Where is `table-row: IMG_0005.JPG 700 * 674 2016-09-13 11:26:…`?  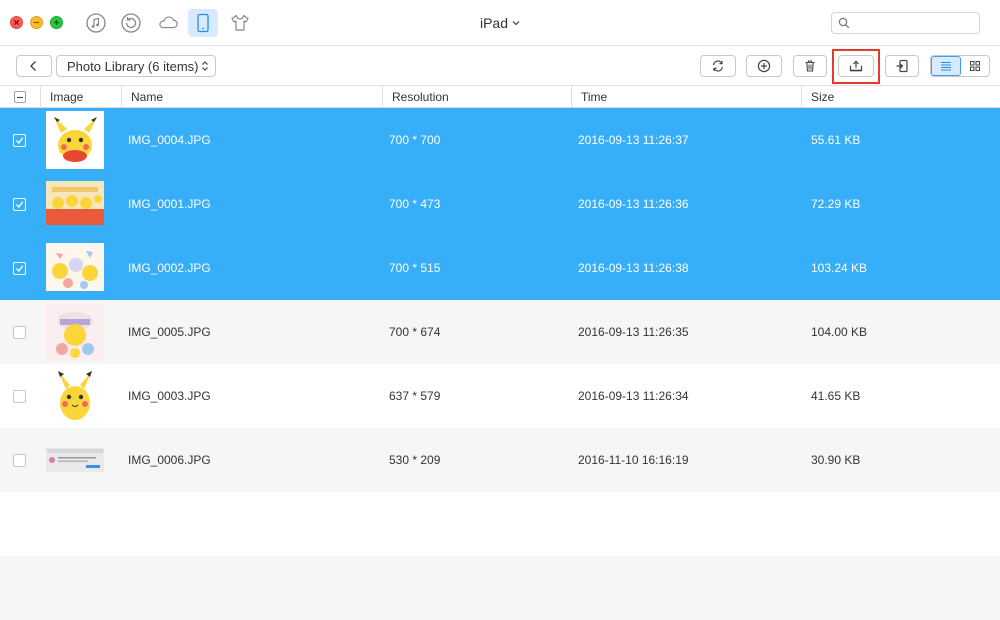
table-row: IMG_0005.JPG 700 * 674 2016-09-13 11:26:… is located at coordinates (500, 332).